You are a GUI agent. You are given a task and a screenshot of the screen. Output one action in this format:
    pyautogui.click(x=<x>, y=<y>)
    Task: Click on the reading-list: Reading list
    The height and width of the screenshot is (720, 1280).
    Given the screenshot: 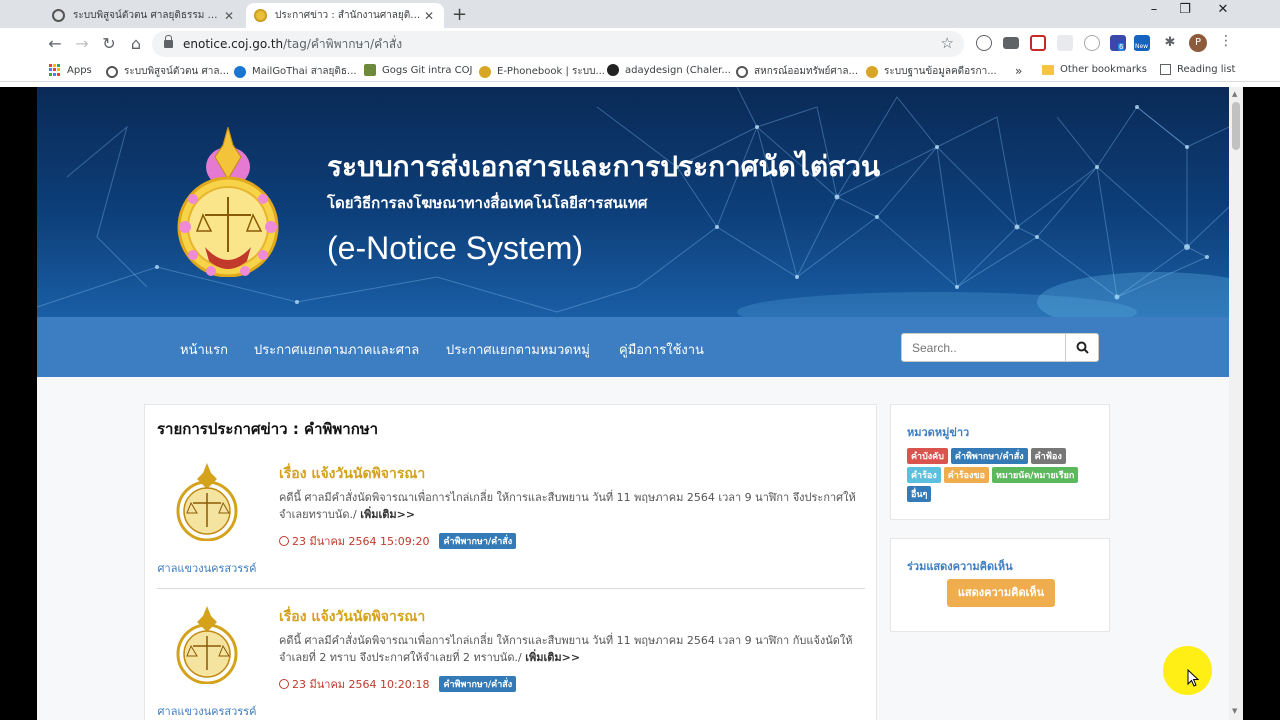 What is the action you would take?
    pyautogui.click(x=1197, y=69)
    